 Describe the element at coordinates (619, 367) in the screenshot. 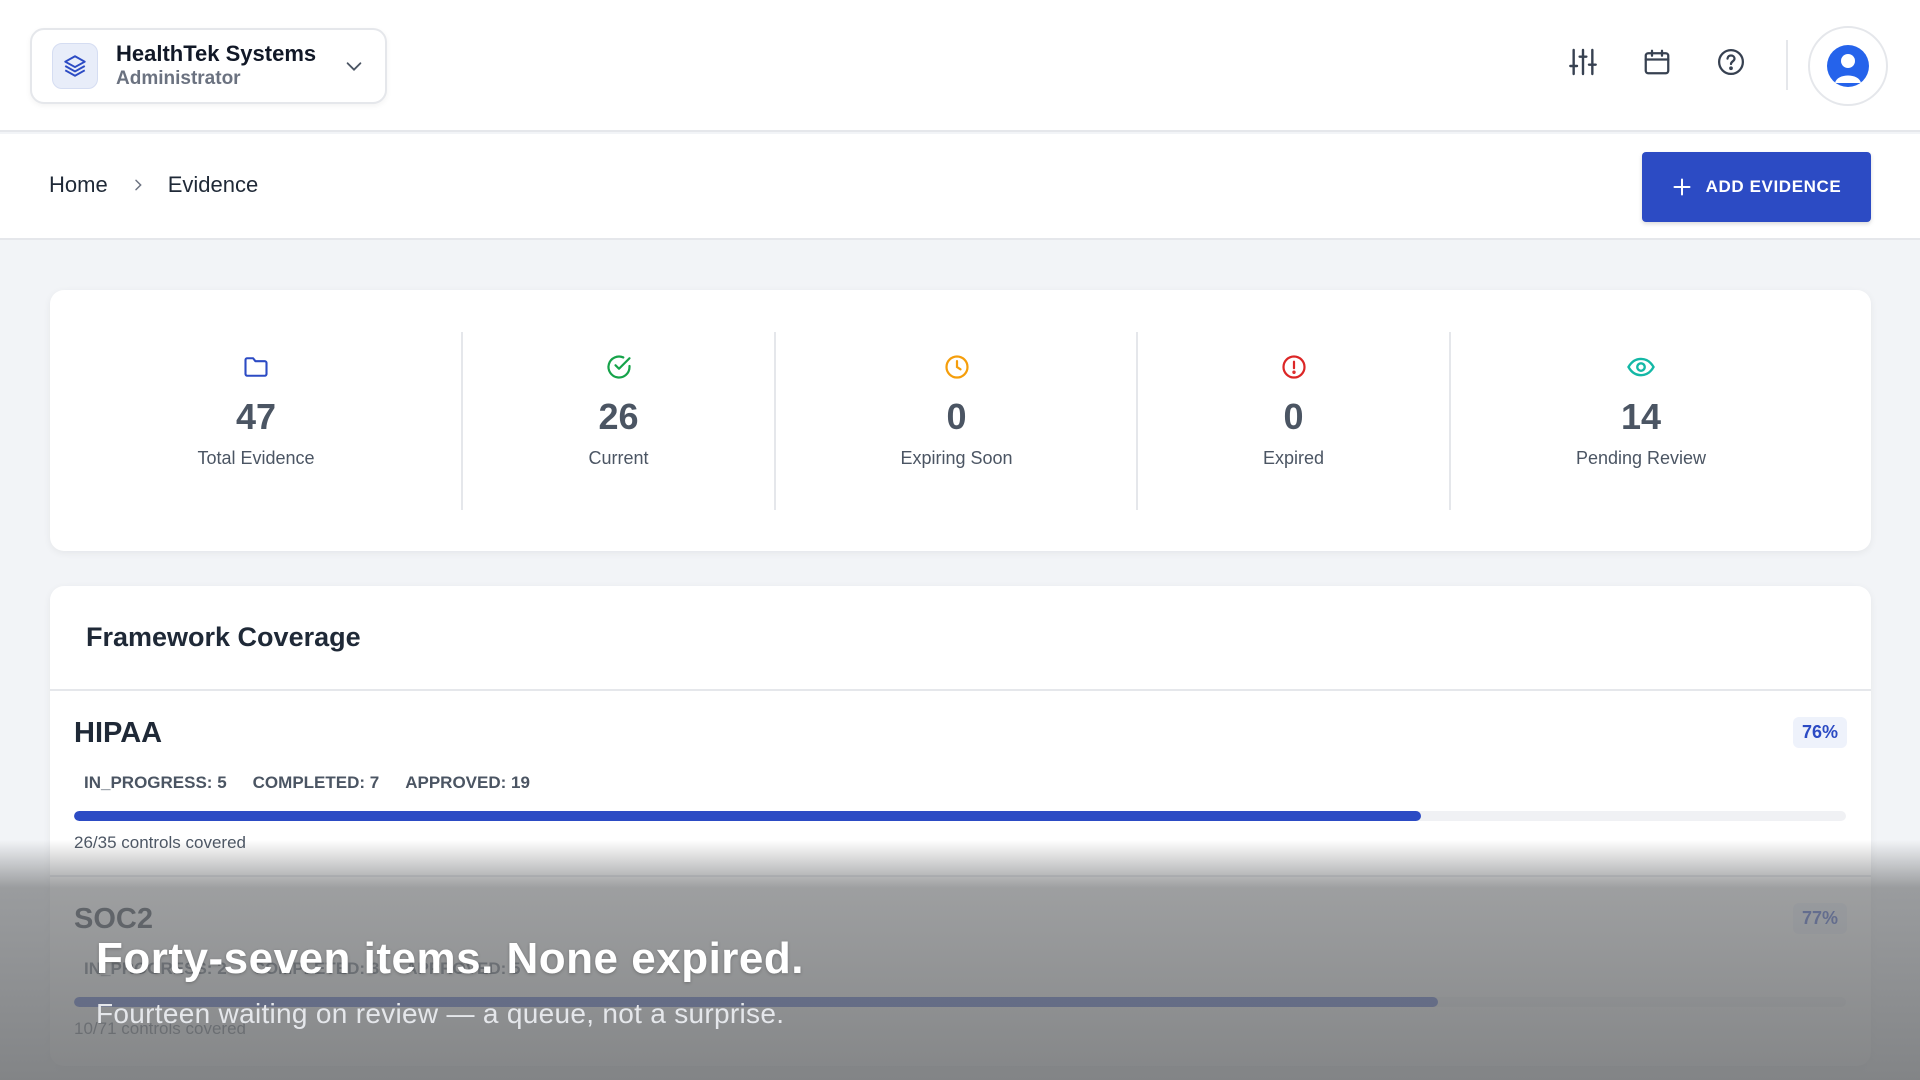

I see `check-circle-icon` at that location.